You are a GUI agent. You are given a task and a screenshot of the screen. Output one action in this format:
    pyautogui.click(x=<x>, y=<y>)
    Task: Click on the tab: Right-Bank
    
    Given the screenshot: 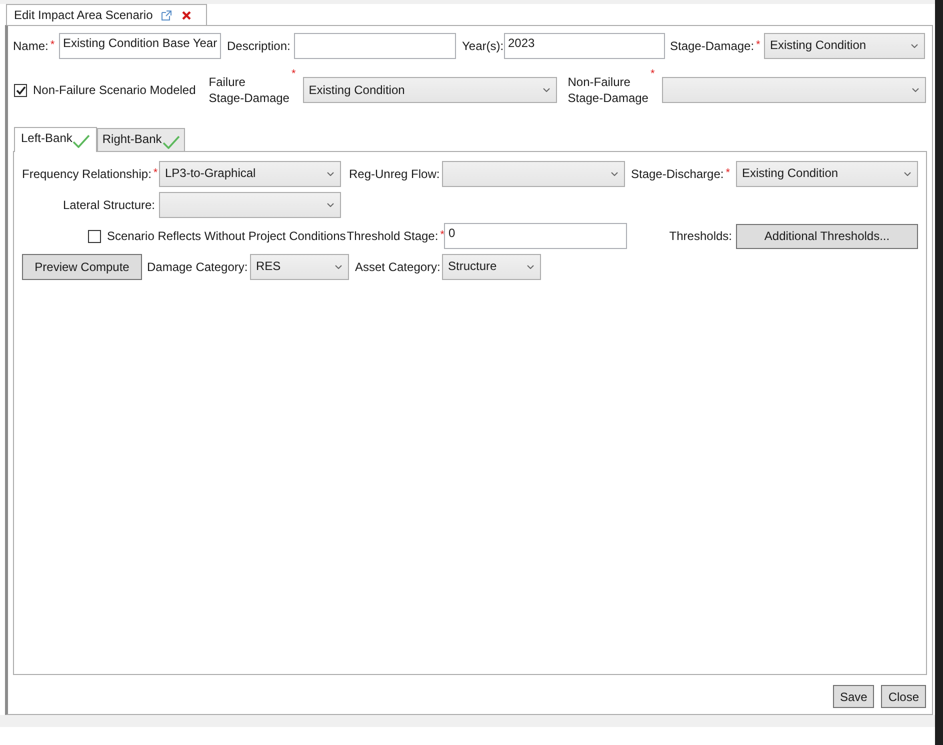 What is the action you would take?
    pyautogui.click(x=141, y=139)
    